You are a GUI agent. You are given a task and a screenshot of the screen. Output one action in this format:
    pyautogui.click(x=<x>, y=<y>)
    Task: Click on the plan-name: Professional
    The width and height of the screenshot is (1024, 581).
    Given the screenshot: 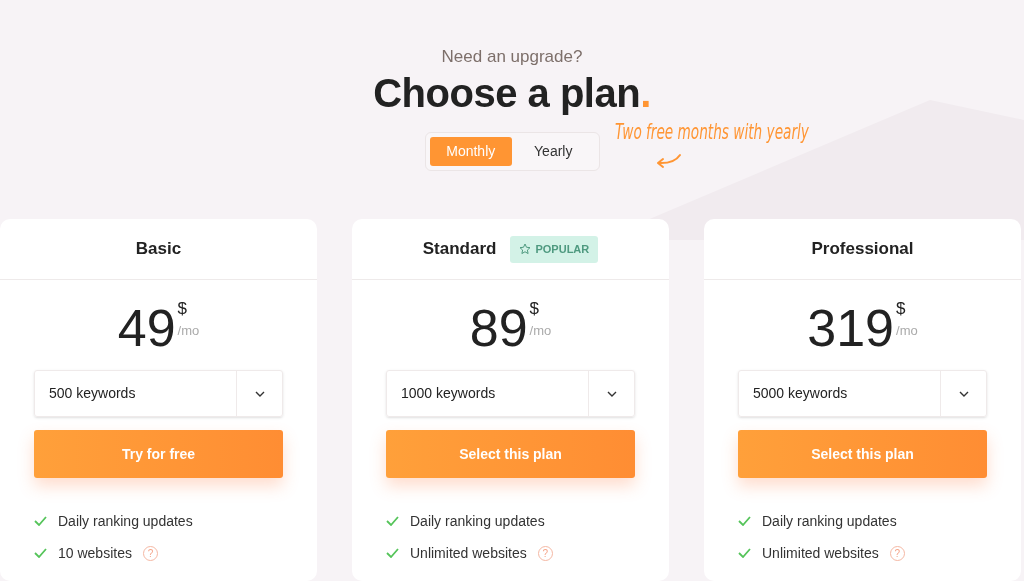 What is the action you would take?
    pyautogui.click(x=862, y=249)
    